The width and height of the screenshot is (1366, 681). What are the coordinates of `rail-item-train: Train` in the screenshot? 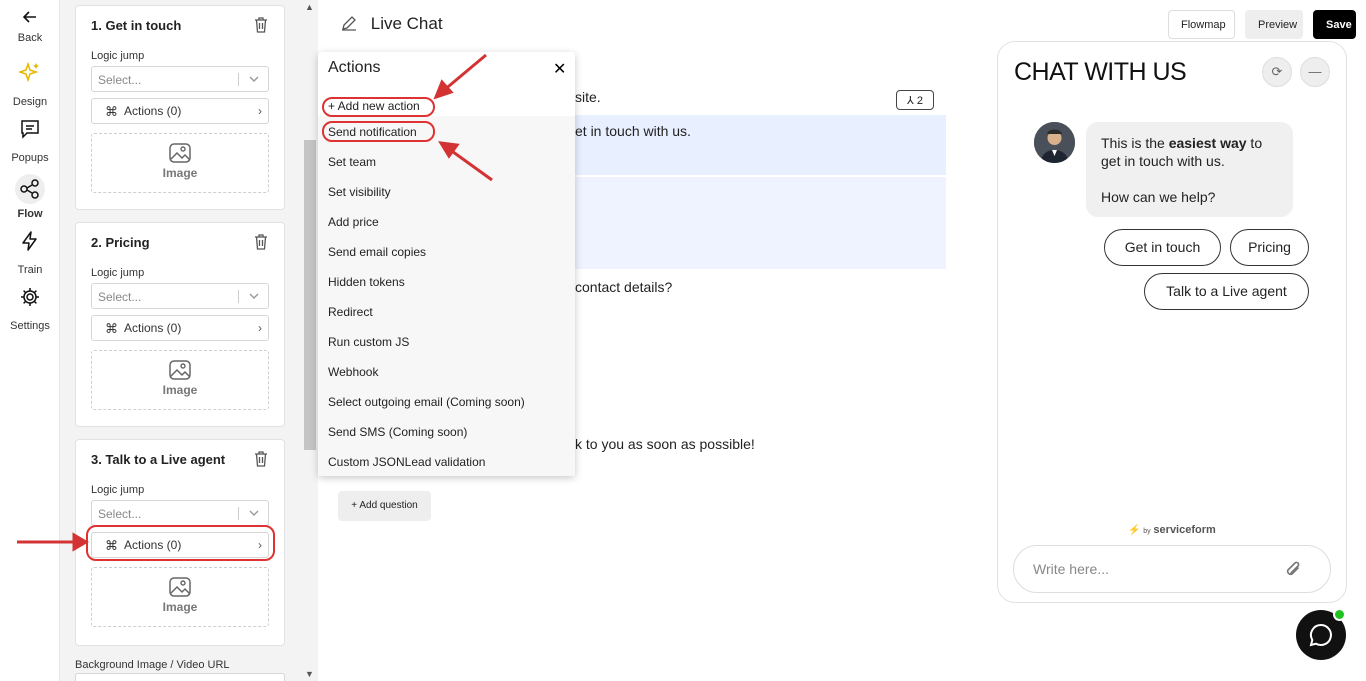 It's located at (30, 253).